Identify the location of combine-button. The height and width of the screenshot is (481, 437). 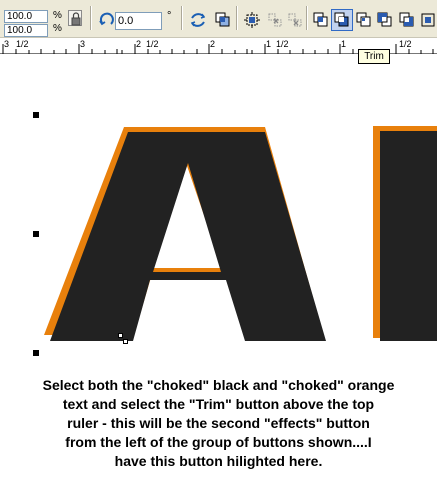
(321, 20).